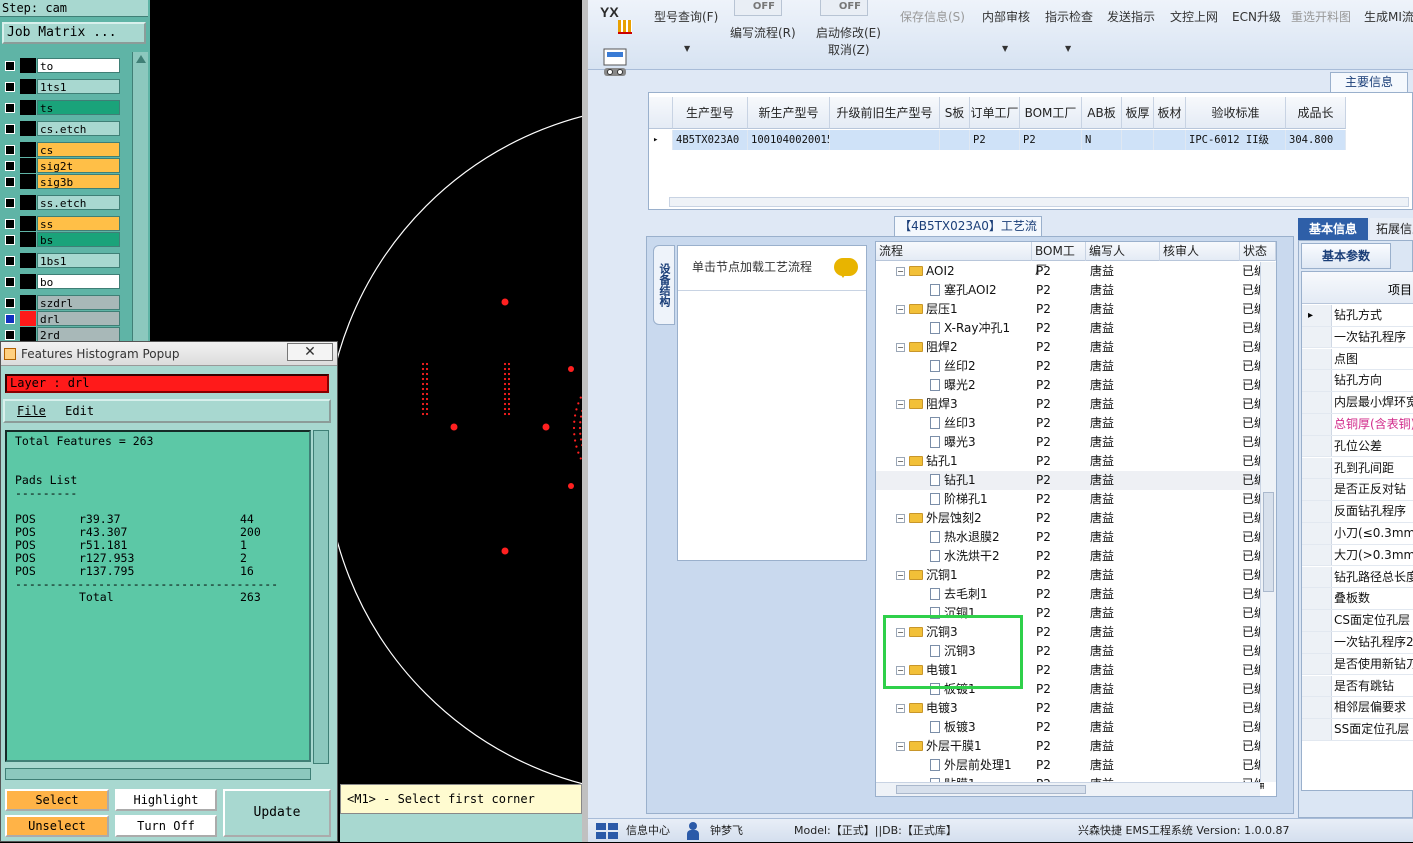 The image size is (1413, 843). I want to click on param-row: 孔到孔间距, so click(1357, 468).